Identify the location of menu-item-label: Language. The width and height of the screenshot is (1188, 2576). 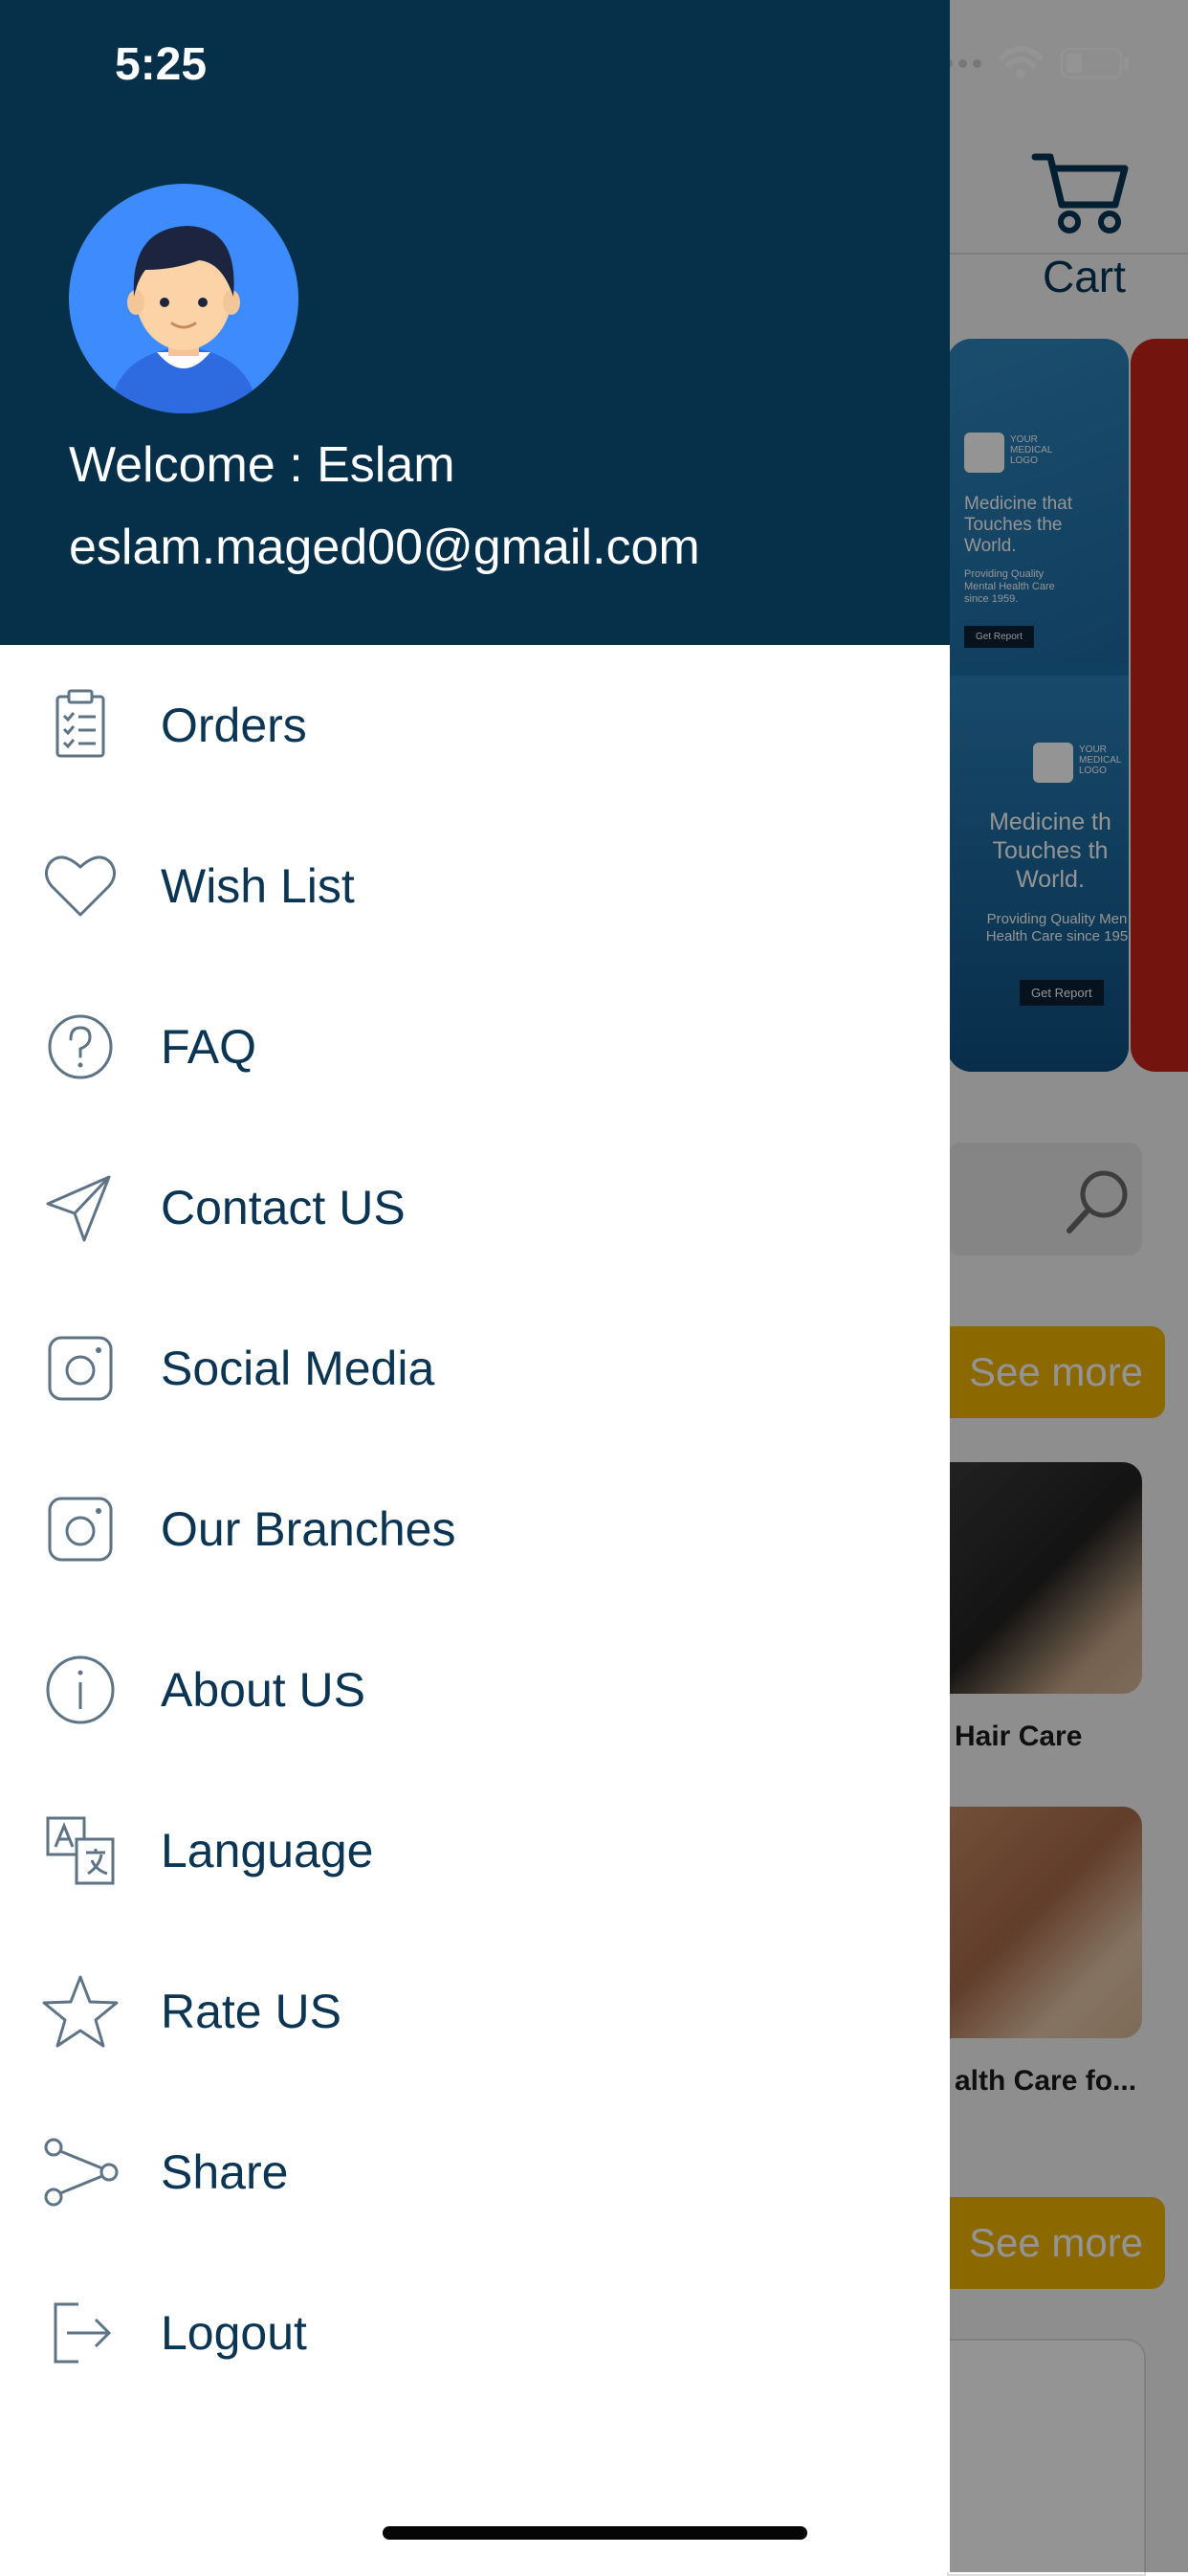
(267, 1850).